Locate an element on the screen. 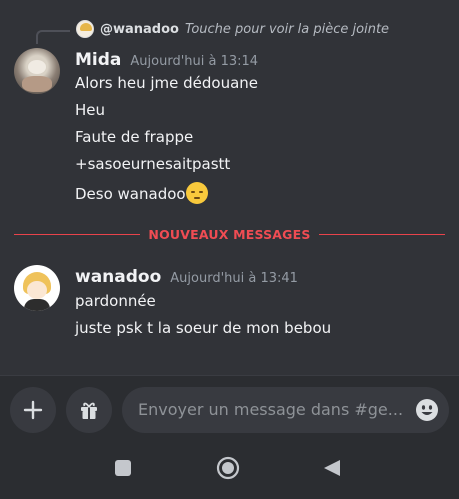 The height and width of the screenshot is (499, 459). composer-divider is located at coordinates (229, 375).